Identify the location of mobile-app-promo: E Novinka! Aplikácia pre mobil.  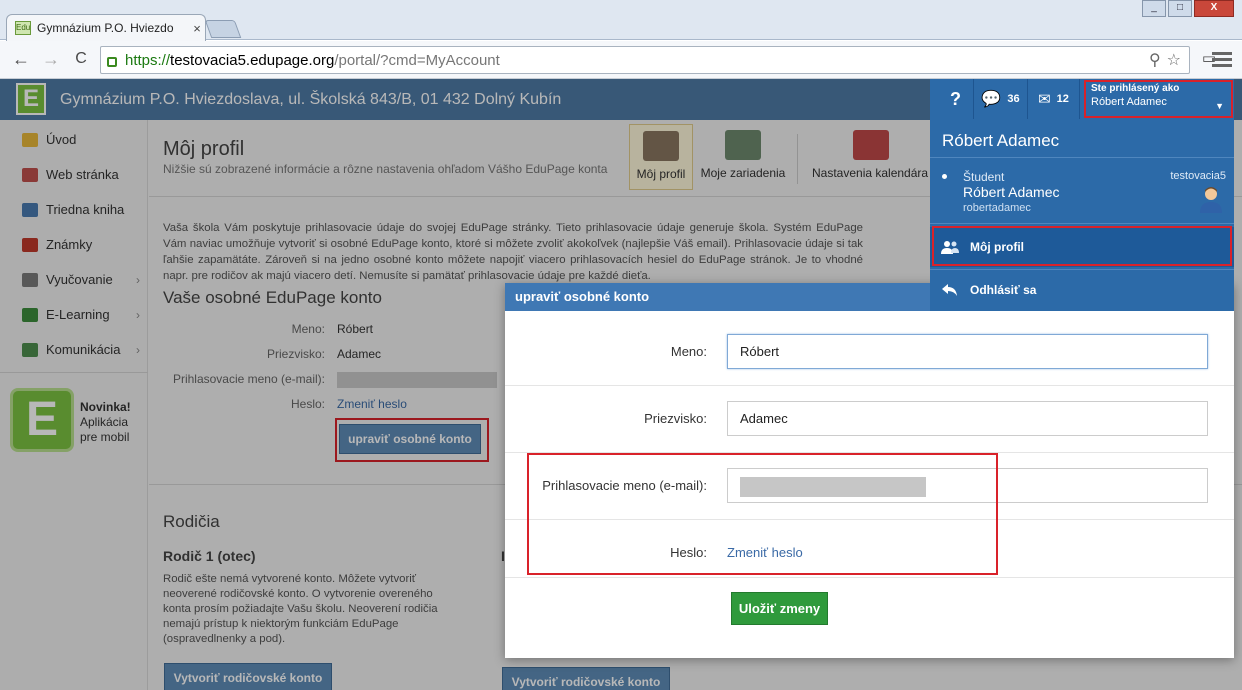
(74, 421).